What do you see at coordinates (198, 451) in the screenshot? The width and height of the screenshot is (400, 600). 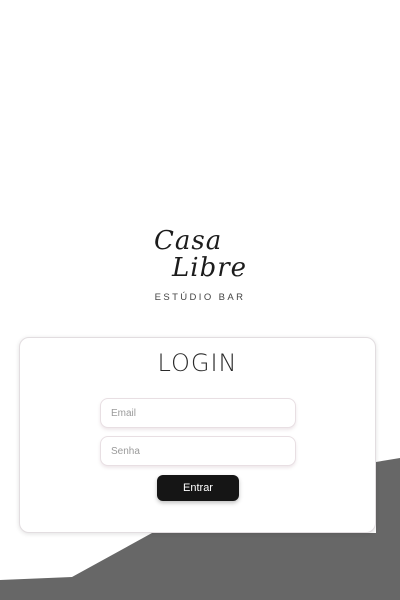 I see `password-field` at bounding box center [198, 451].